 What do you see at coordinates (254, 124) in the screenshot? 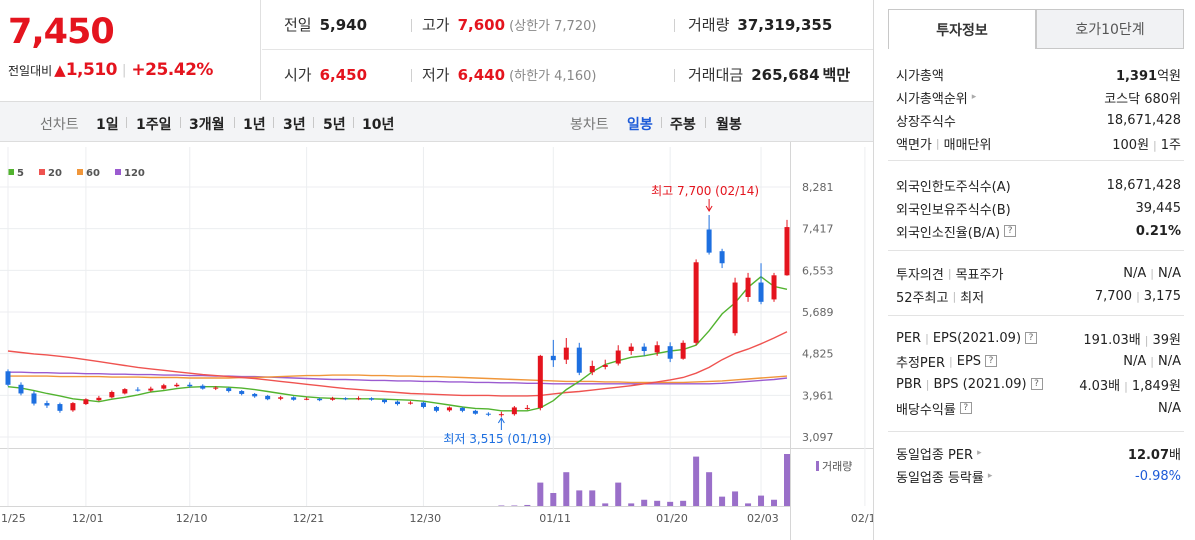
I see `period-1y: 1년` at bounding box center [254, 124].